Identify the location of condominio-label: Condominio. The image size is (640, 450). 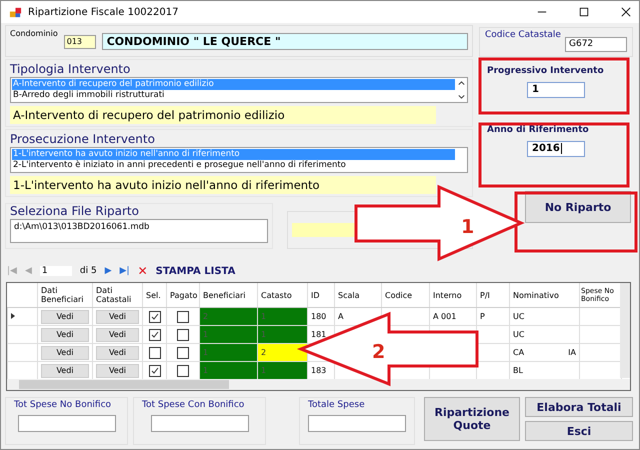
(34, 33).